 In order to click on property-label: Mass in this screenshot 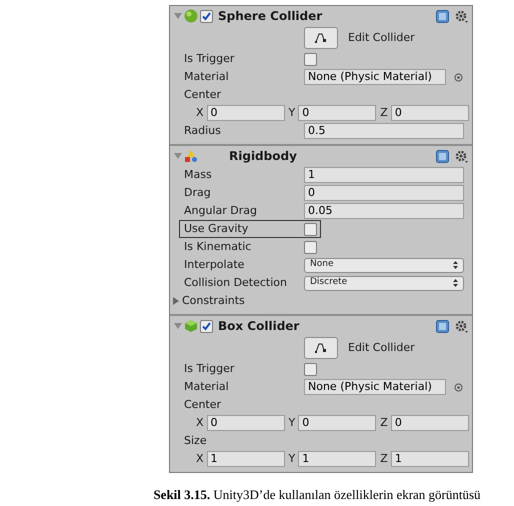, I will do `click(198, 174)`.